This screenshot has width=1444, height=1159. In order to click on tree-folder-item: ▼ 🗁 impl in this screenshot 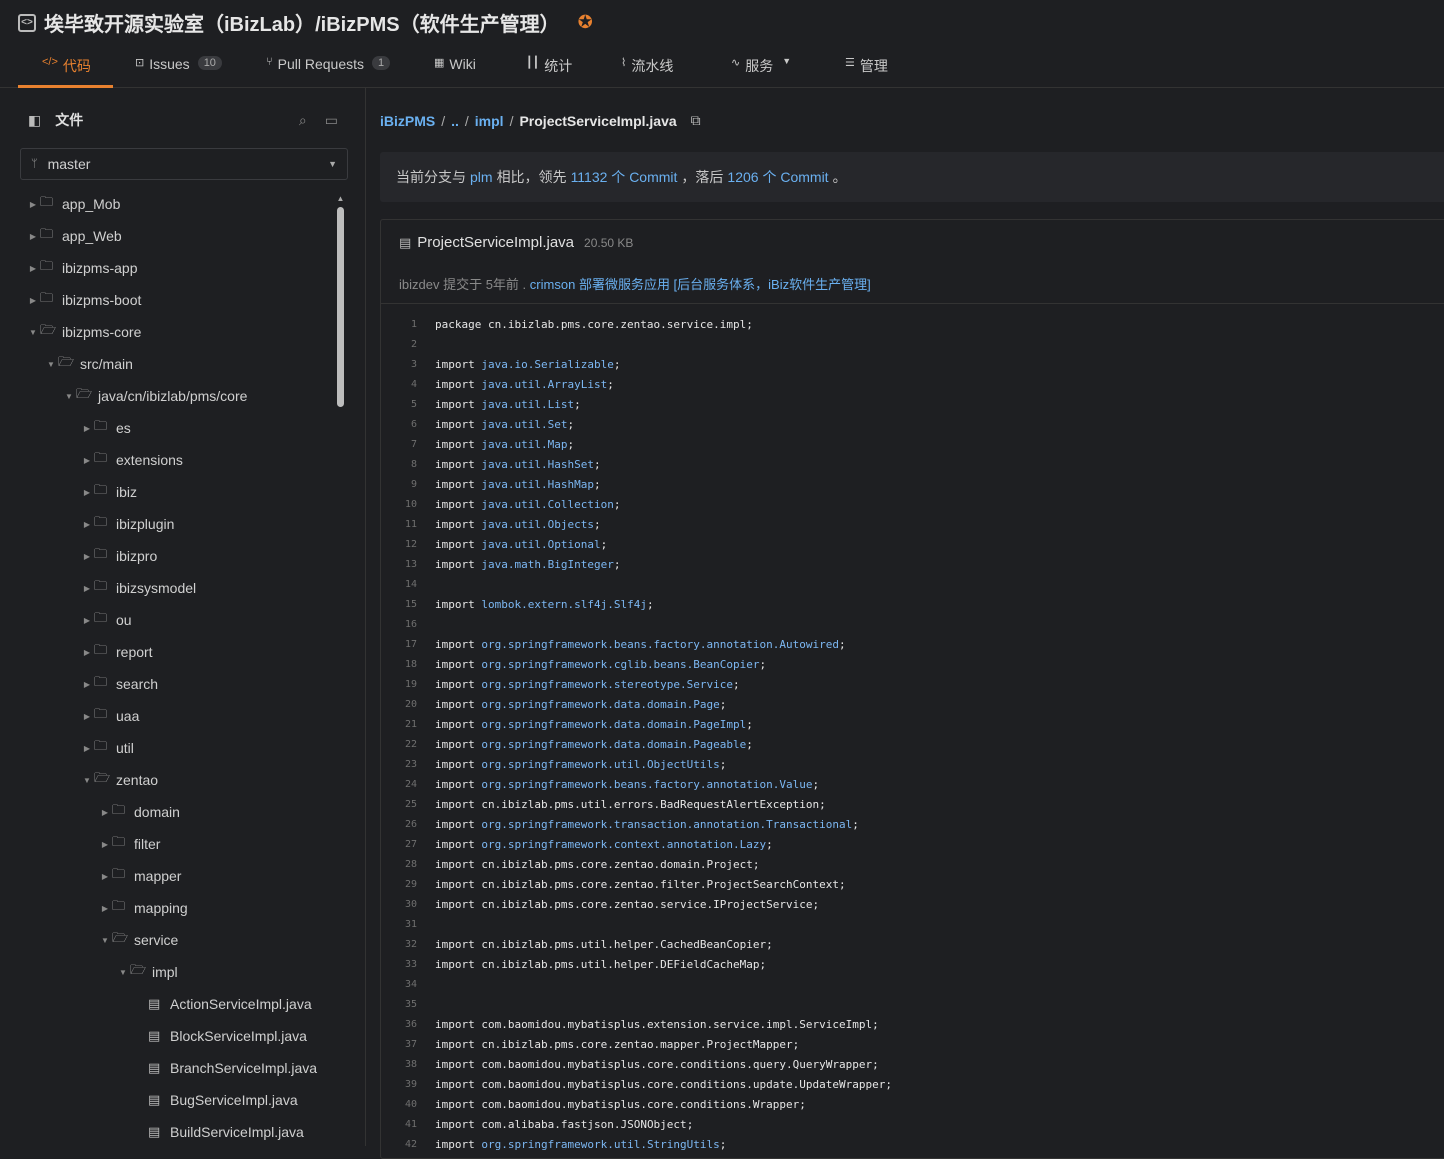, I will do `click(167, 972)`.